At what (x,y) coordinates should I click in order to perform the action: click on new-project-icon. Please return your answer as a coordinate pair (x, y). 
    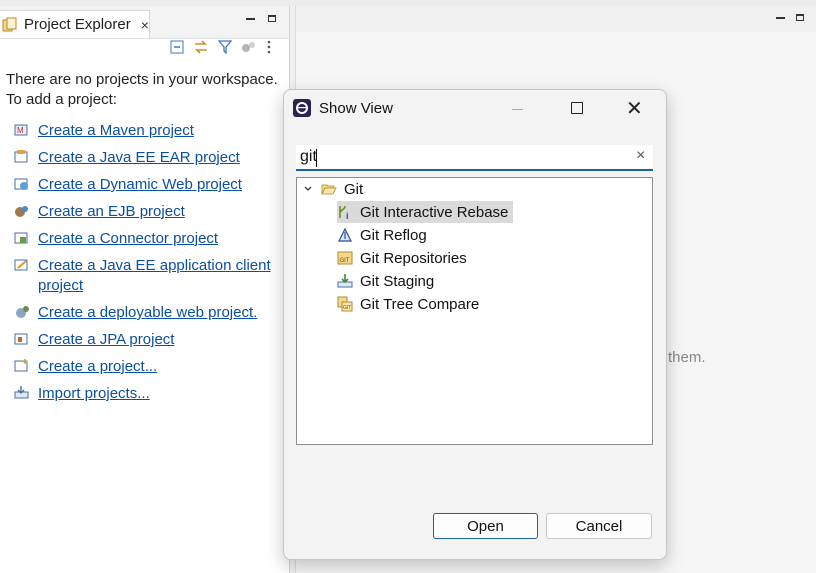
    Looking at the image, I should click on (21, 365).